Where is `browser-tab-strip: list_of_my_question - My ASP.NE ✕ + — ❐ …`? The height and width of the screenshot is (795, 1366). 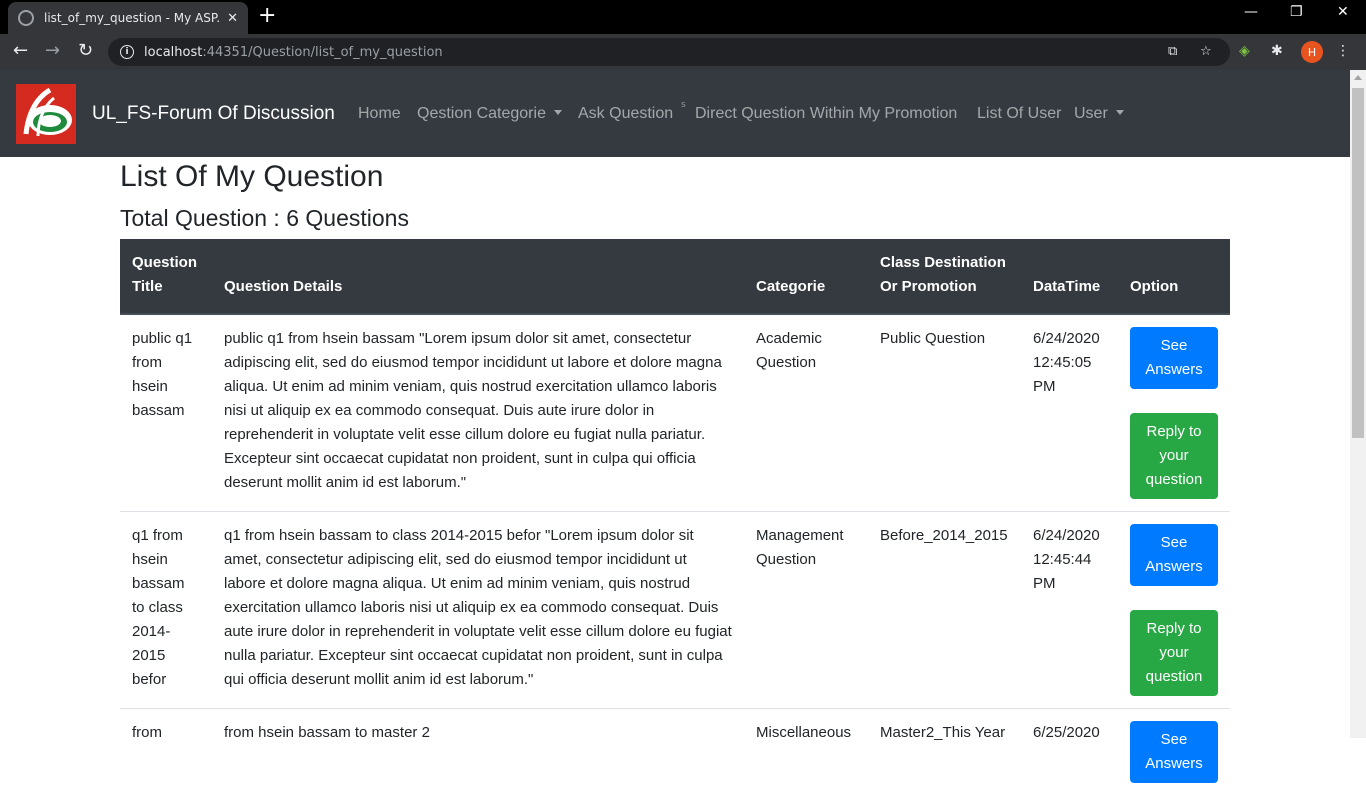 browser-tab-strip: list_of_my_question - My ASP.NE ✕ + — ❐ … is located at coordinates (683, 17).